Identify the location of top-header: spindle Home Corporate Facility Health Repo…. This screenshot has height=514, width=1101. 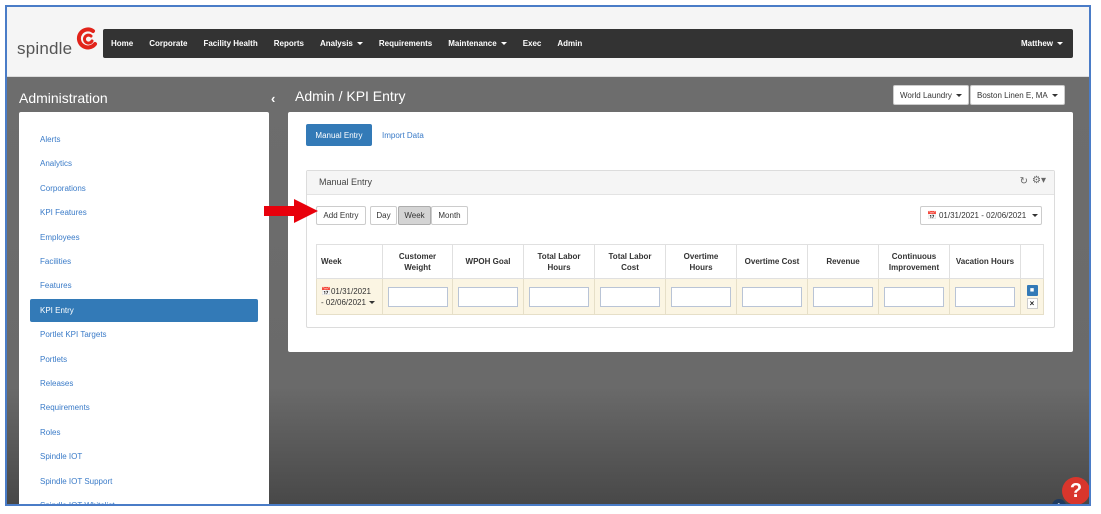
(548, 42).